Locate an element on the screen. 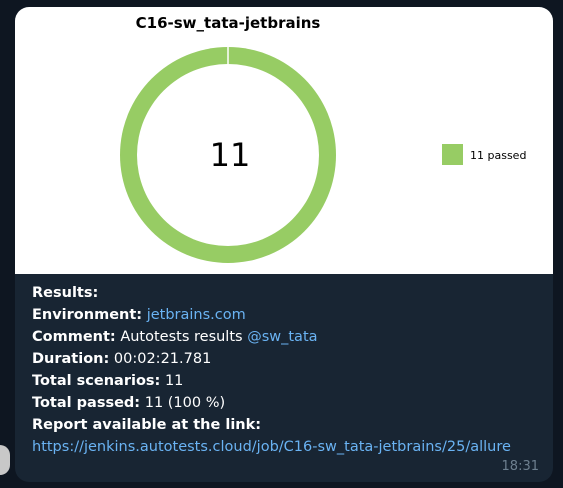 The width and height of the screenshot is (563, 488). results-label: Results: is located at coordinates (65, 293).